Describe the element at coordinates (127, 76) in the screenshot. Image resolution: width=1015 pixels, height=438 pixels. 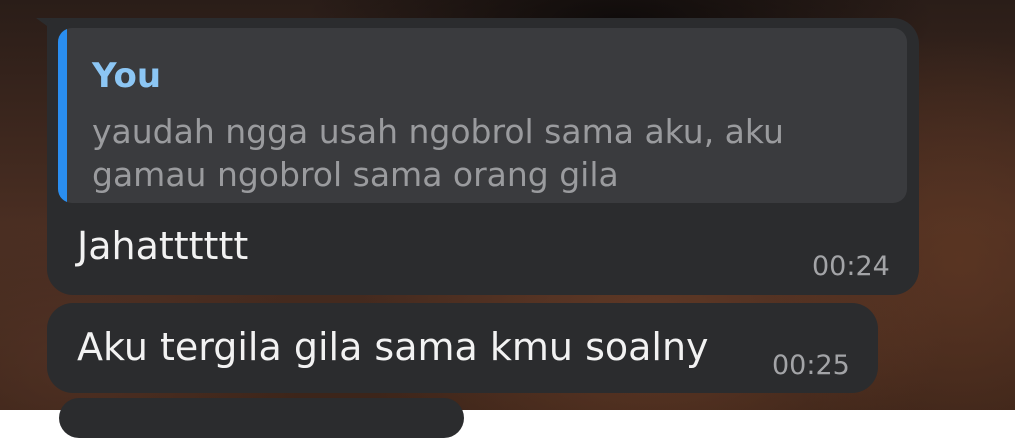
I see `reply-author: You` at that location.